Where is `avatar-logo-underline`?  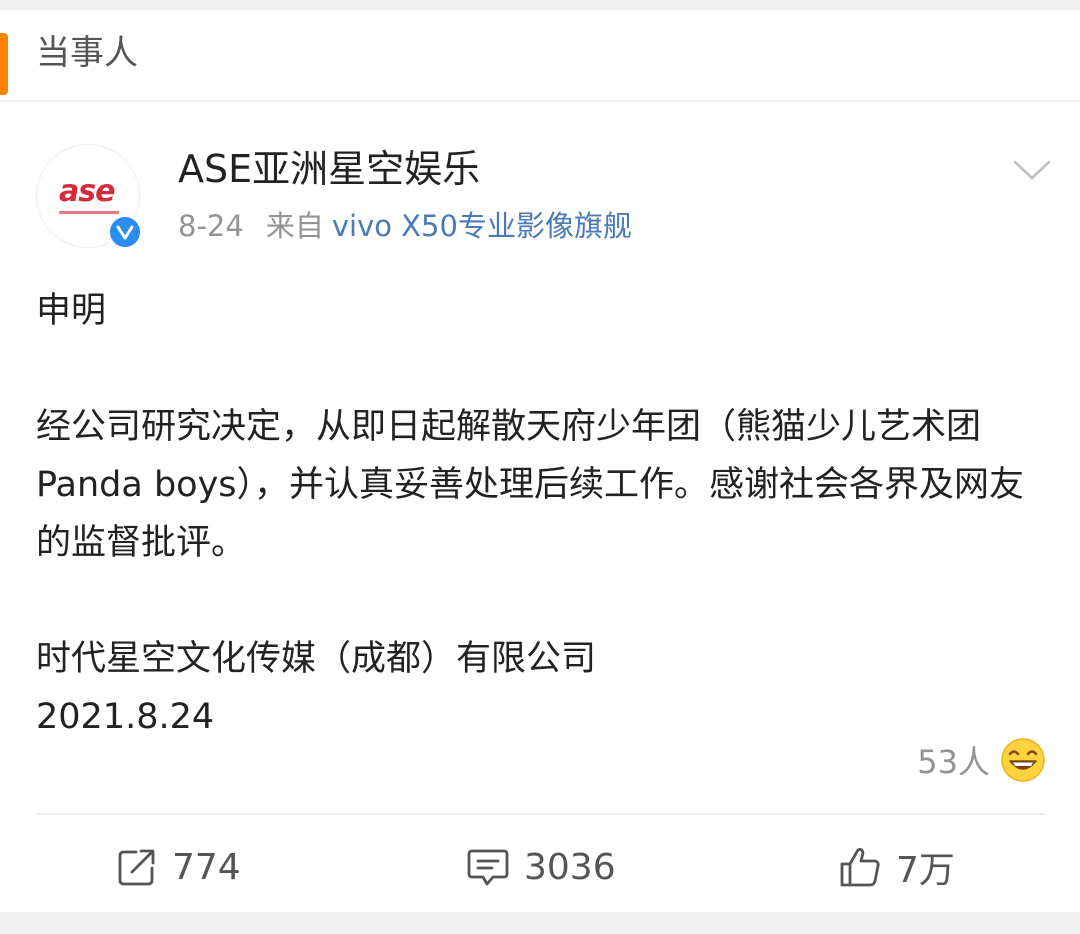
avatar-logo-underline is located at coordinates (89, 212).